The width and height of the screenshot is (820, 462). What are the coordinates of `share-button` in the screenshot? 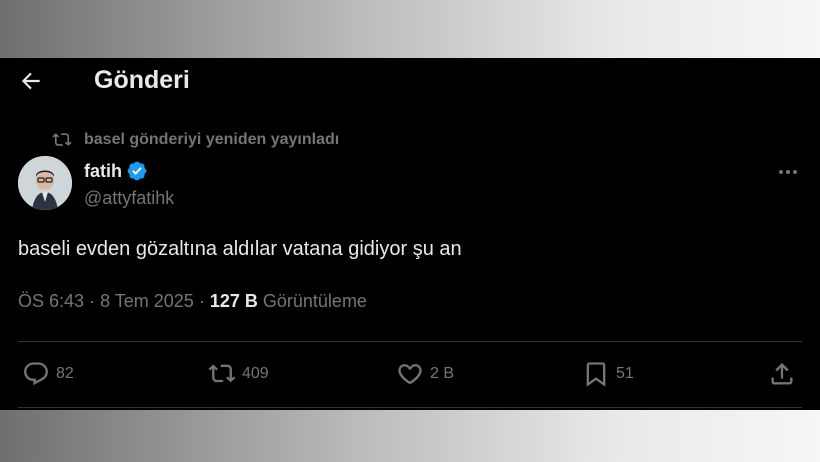 It's located at (782, 374).